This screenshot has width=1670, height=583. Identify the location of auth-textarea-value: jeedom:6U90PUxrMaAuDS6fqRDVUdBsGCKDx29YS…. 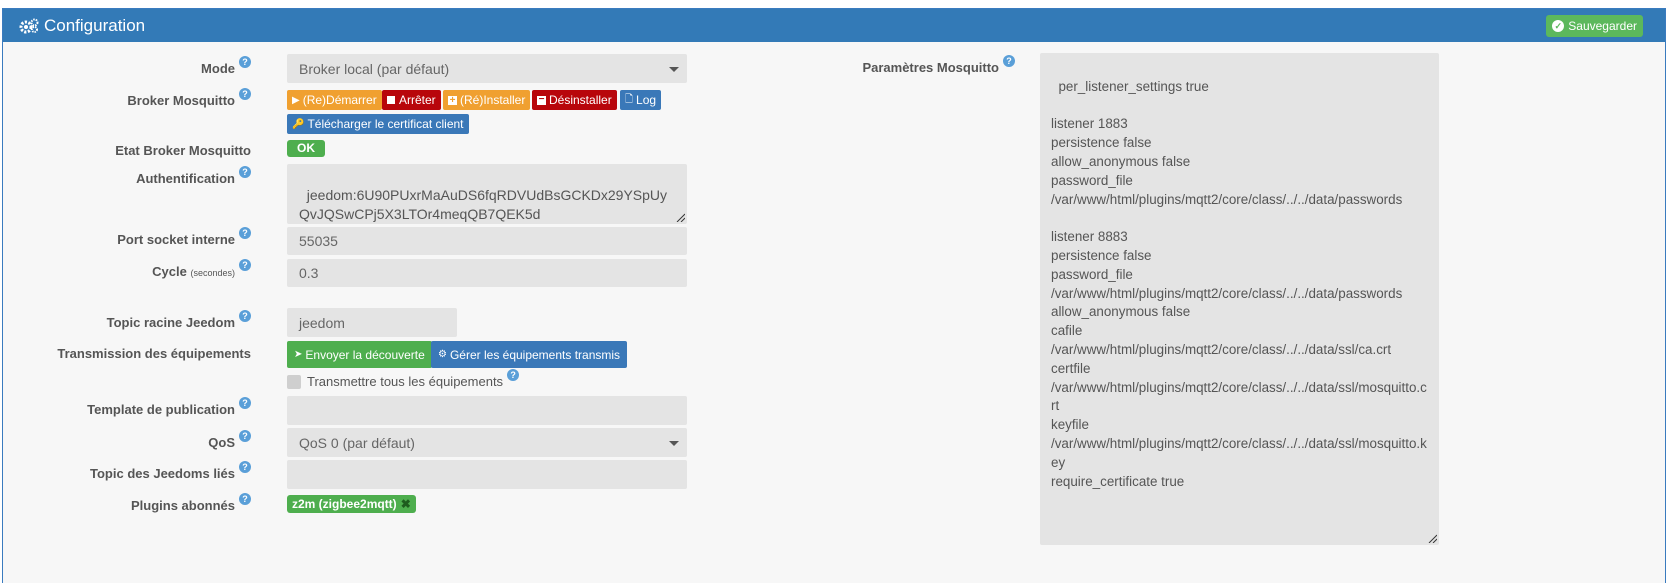
(483, 204).